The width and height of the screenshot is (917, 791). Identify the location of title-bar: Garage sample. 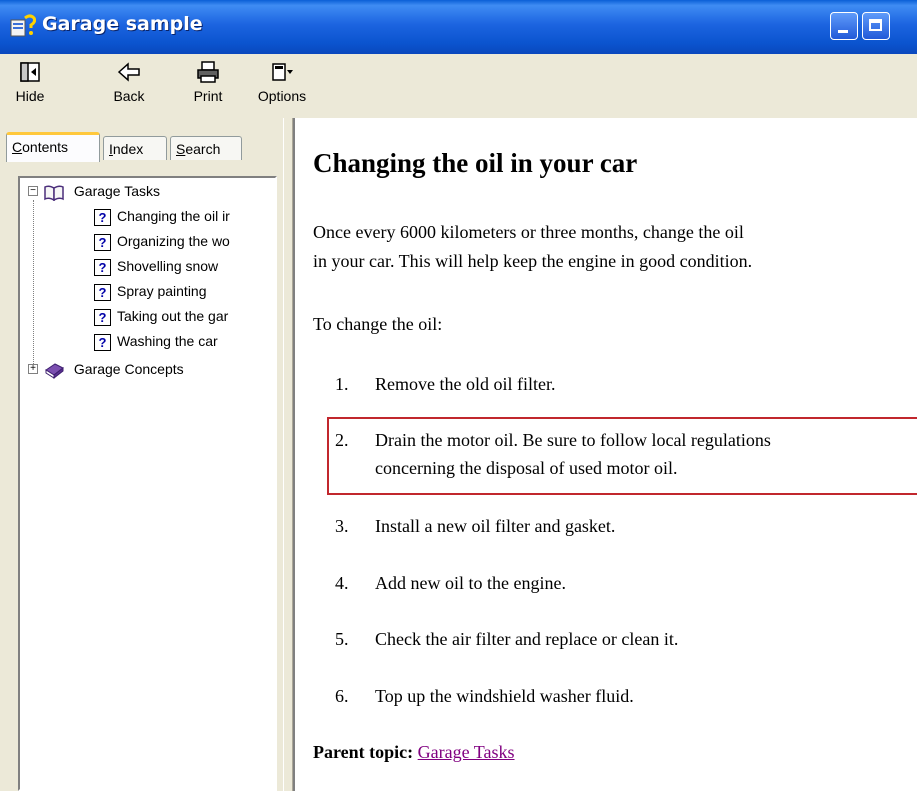
(458, 27).